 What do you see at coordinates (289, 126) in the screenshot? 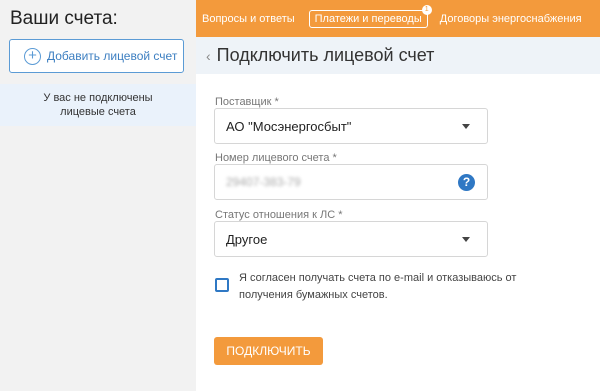
I see `provider-value: АО "Мосэнергосбыт"` at bounding box center [289, 126].